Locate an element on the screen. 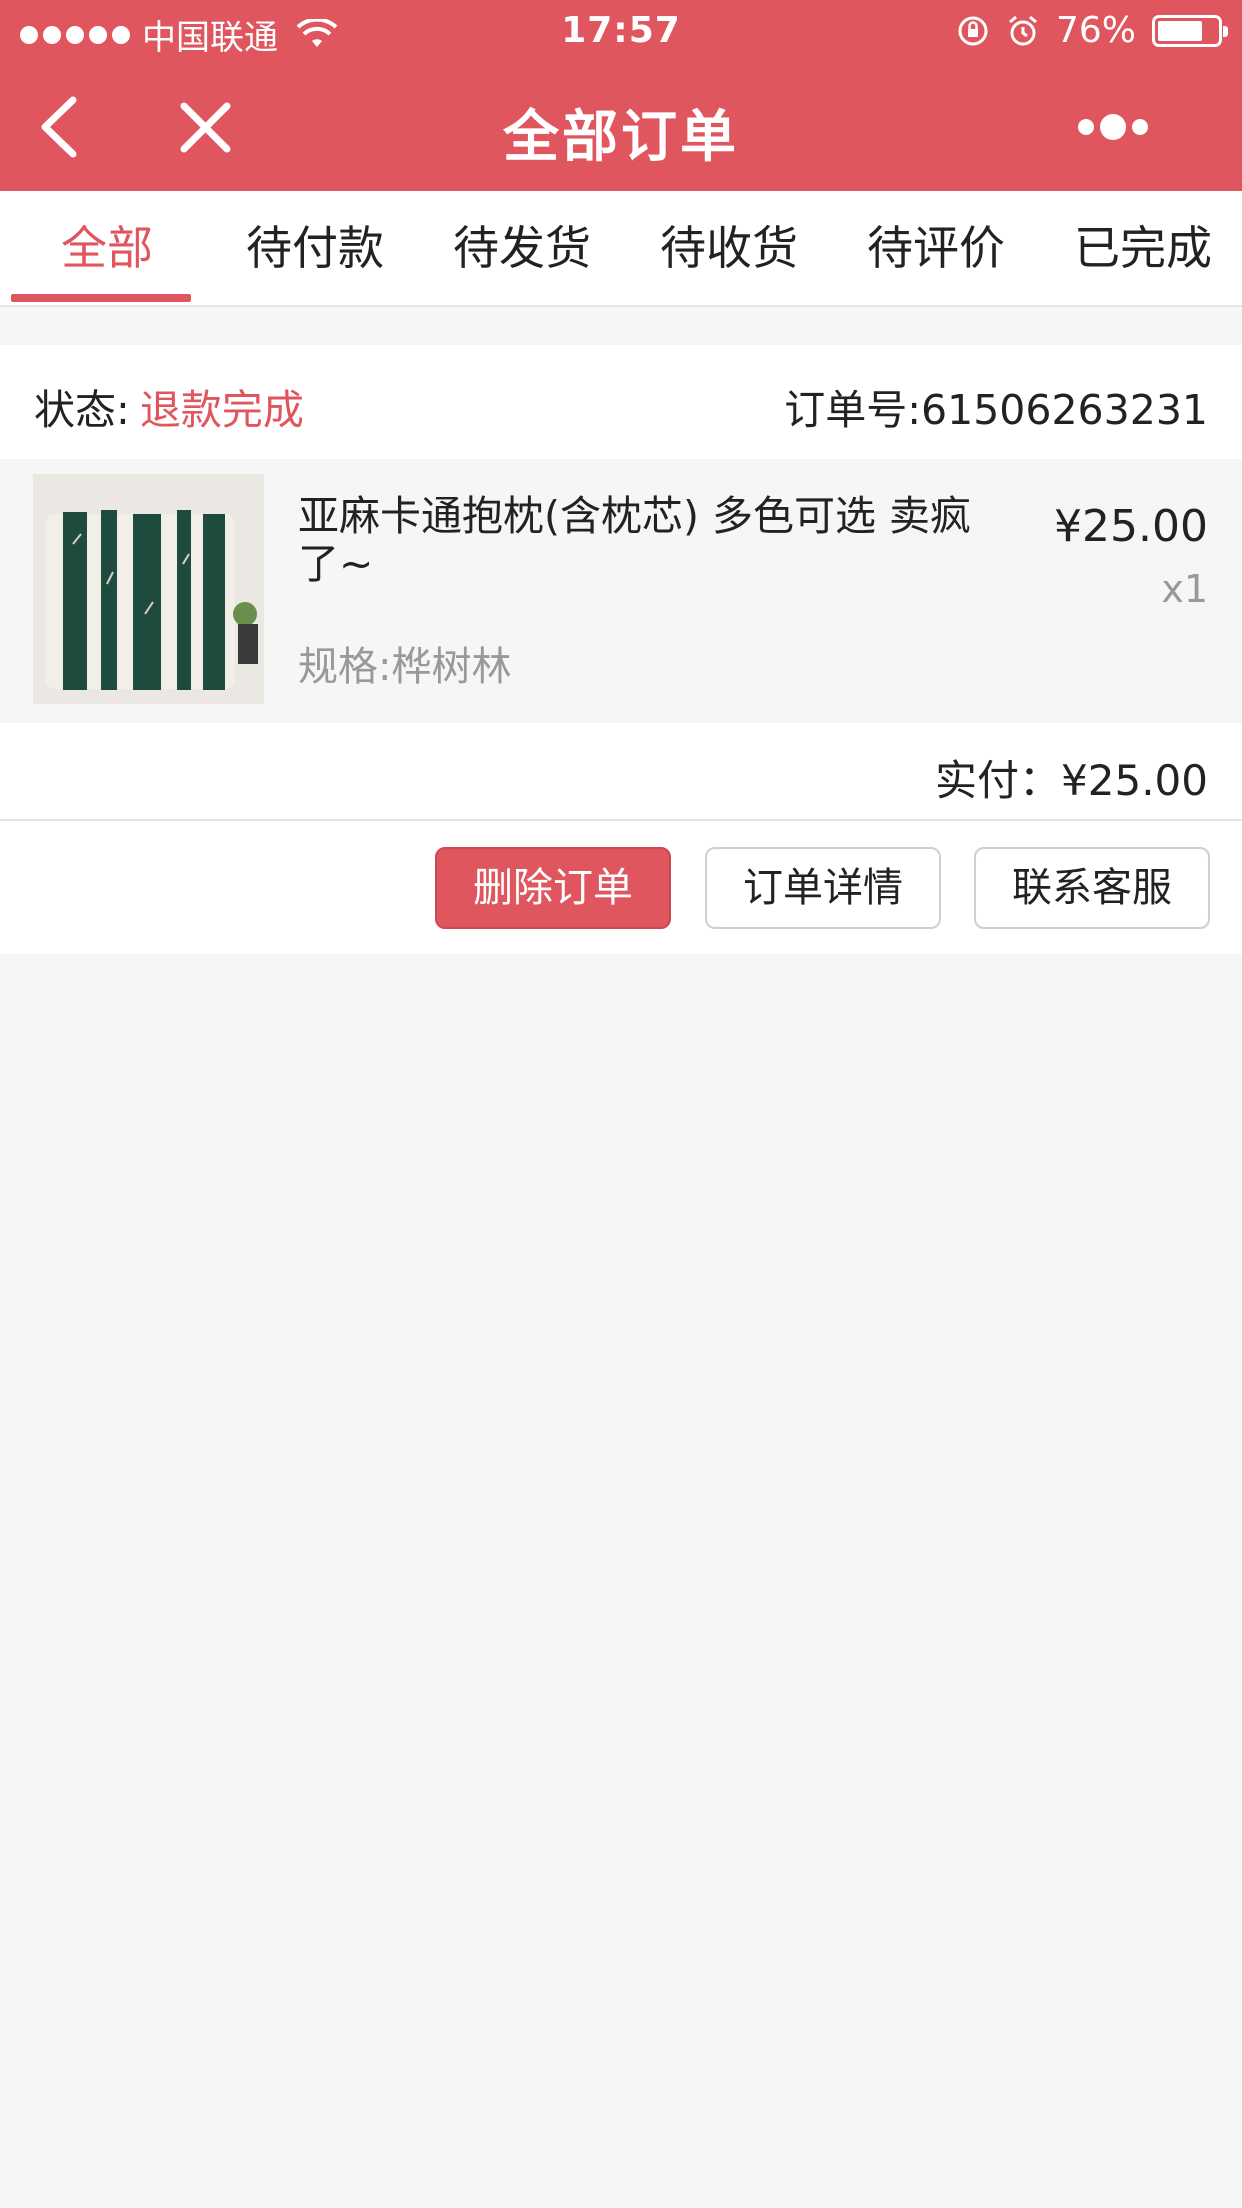 The image size is (1242, 2208). delete-order-button: 删除订单 is located at coordinates (553, 888).